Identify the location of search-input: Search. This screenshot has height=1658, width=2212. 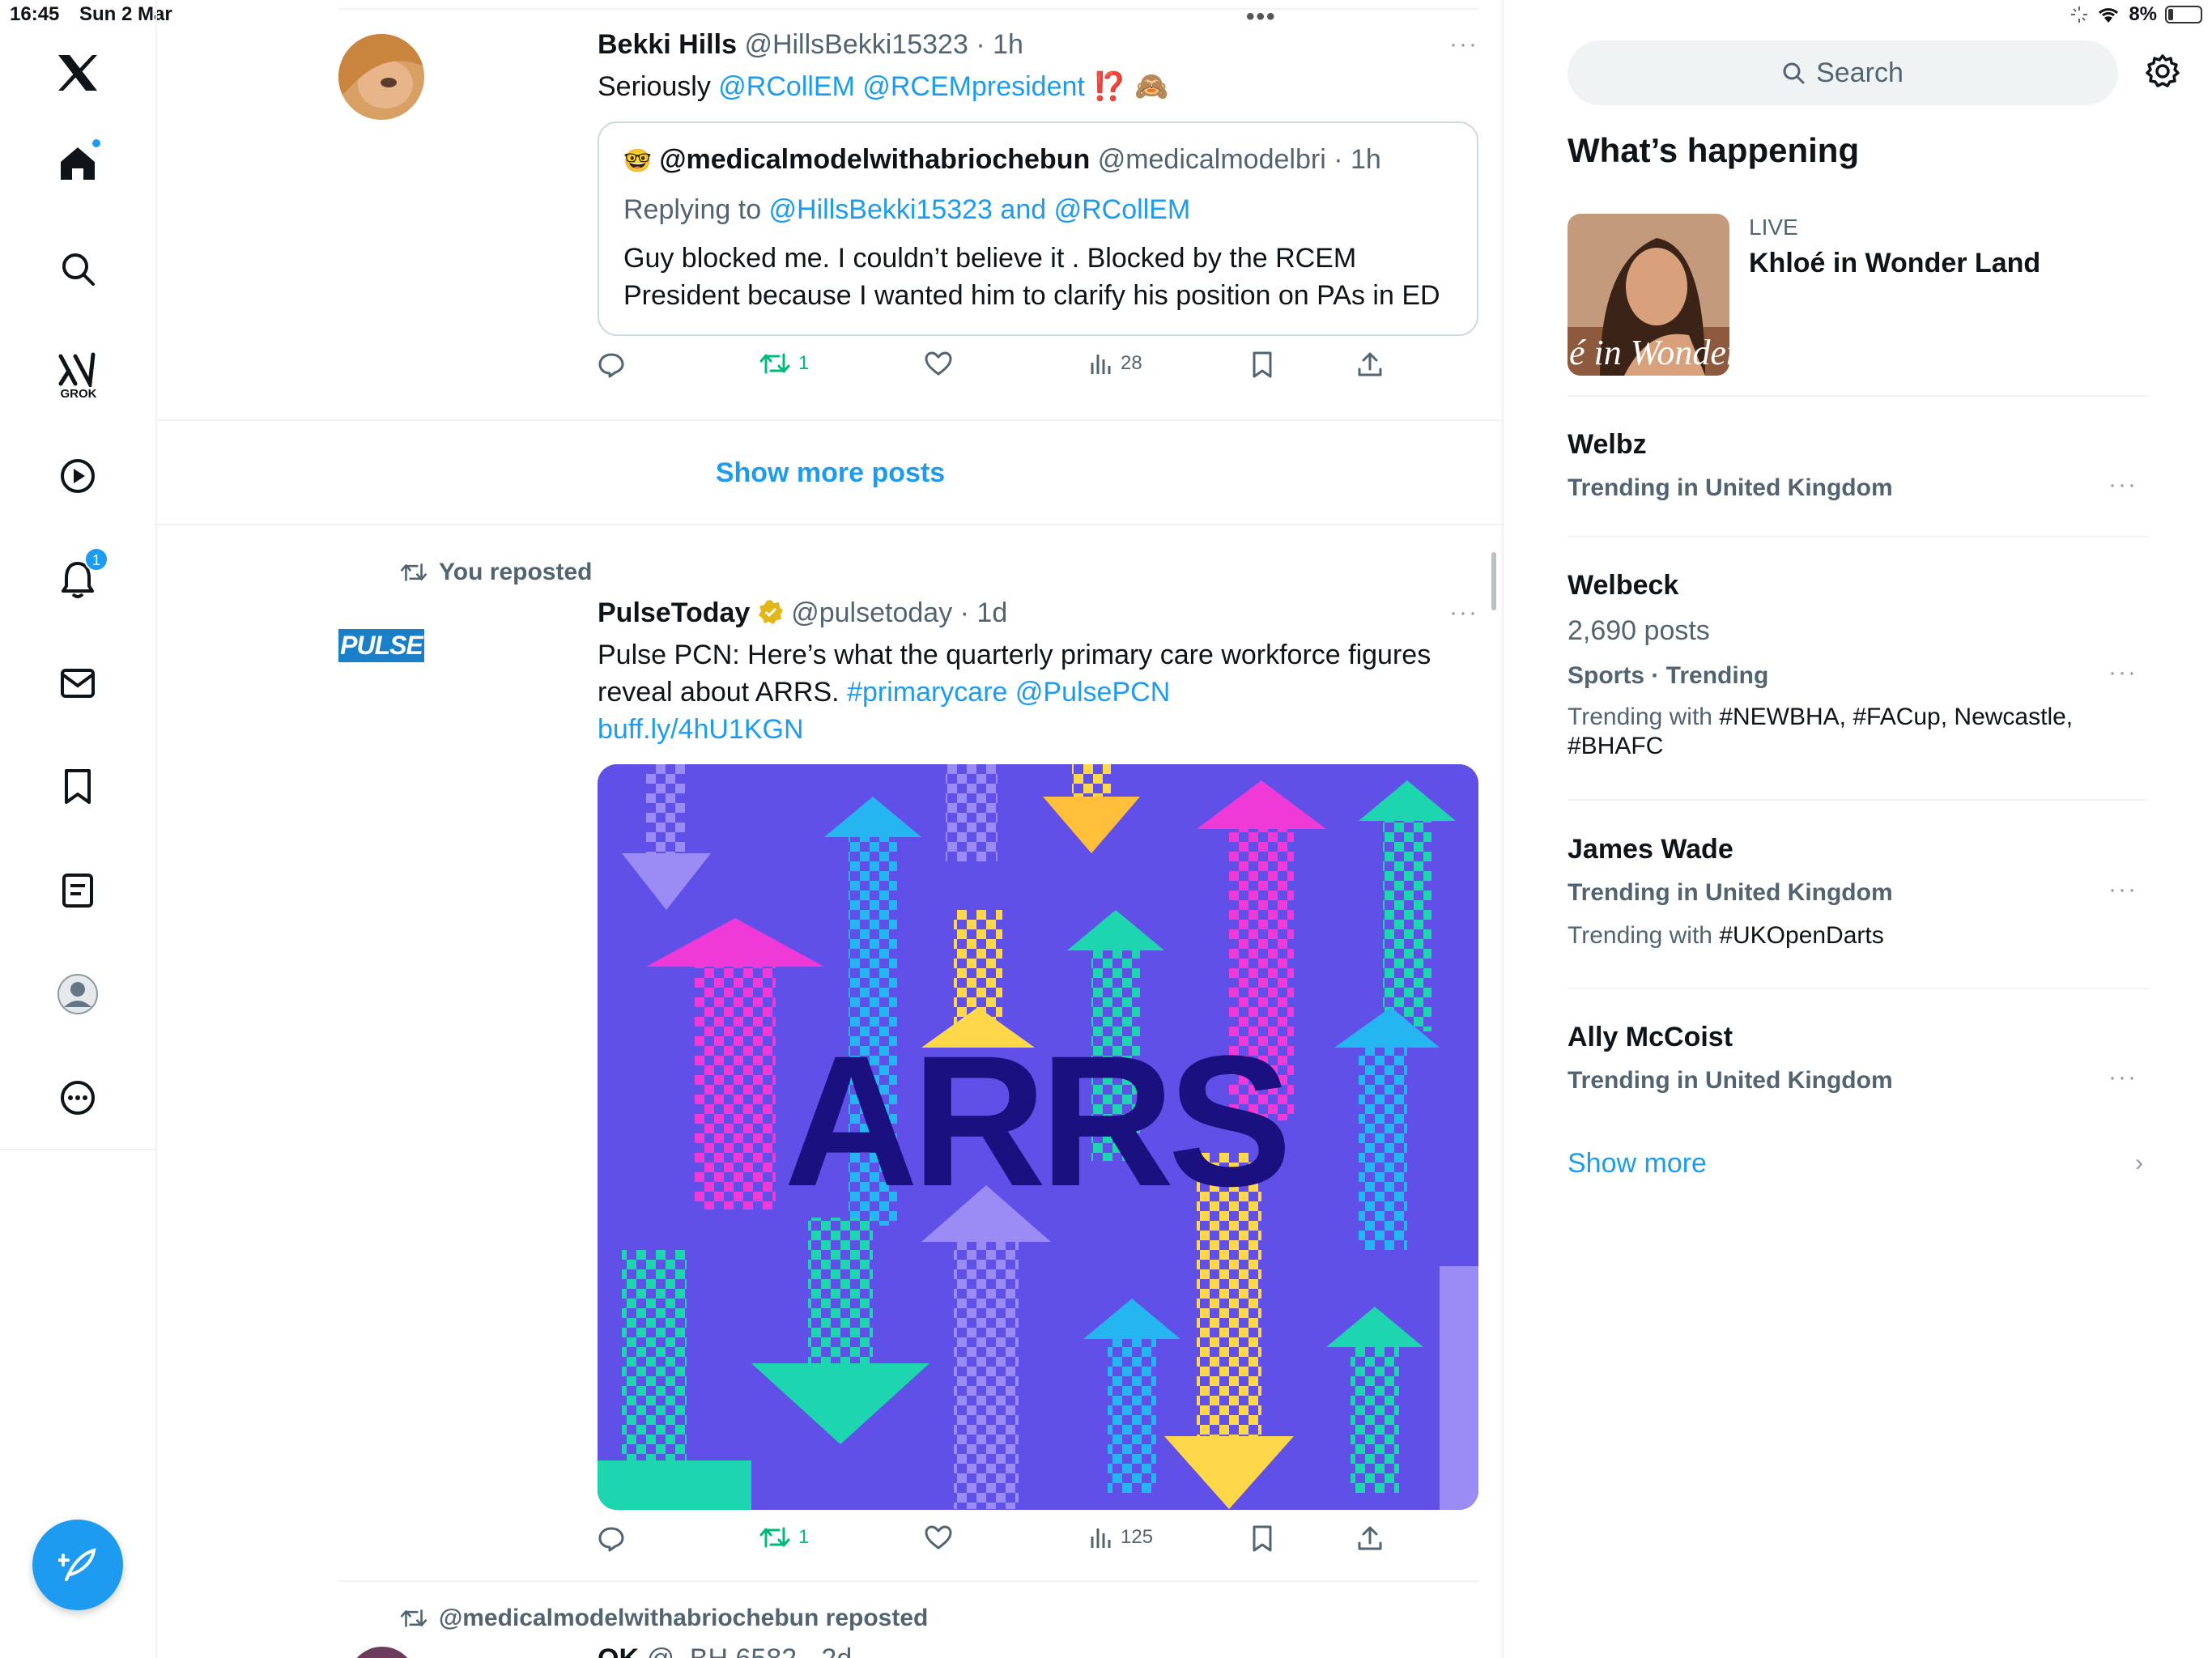
(1843, 72).